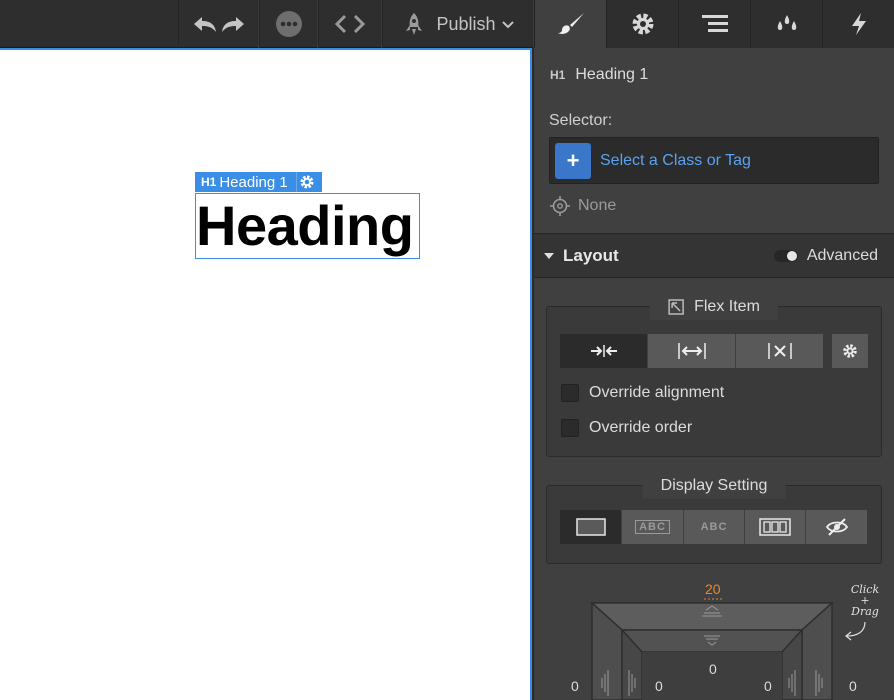  What do you see at coordinates (676, 307) in the screenshot?
I see `flex-child-icon` at bounding box center [676, 307].